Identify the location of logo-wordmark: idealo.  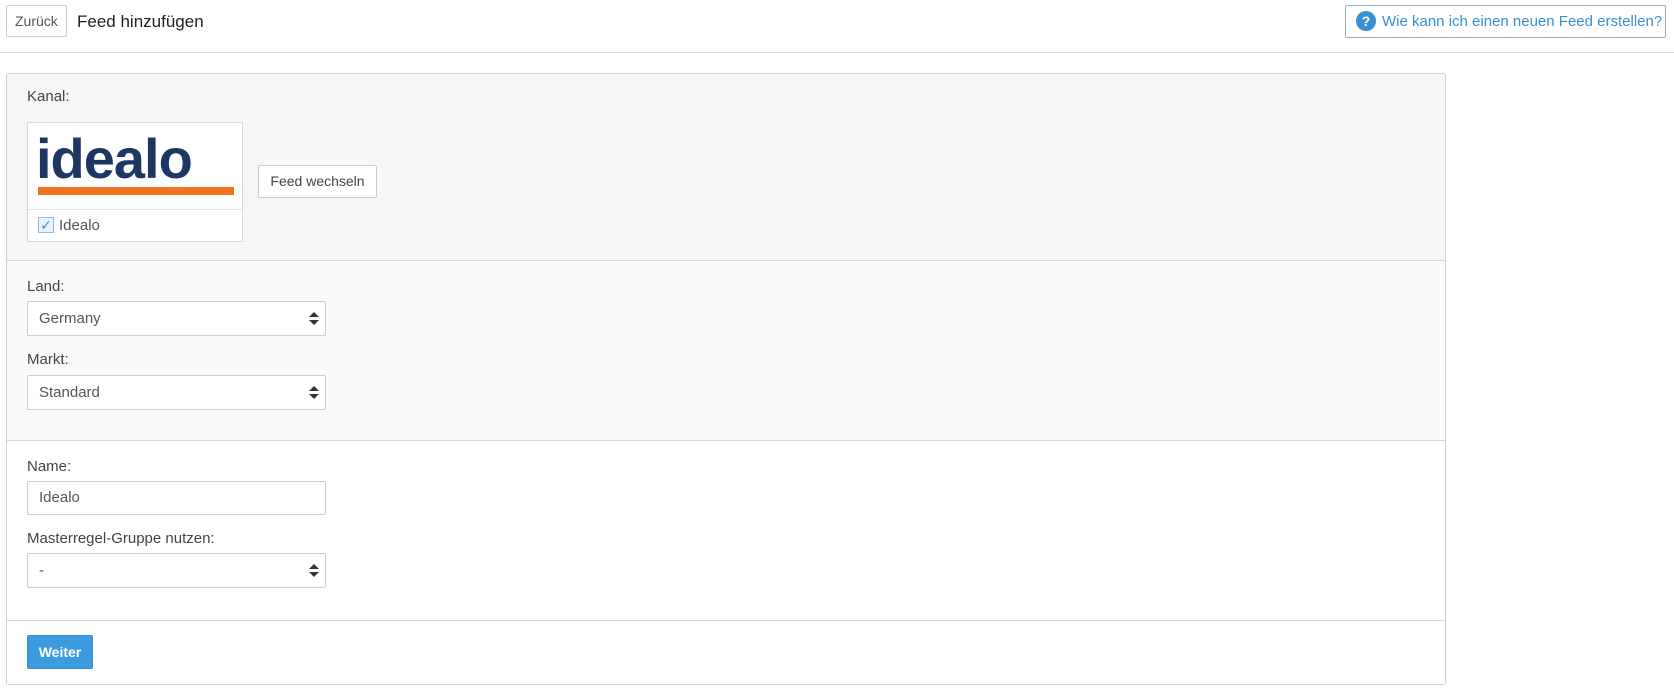
(114, 158).